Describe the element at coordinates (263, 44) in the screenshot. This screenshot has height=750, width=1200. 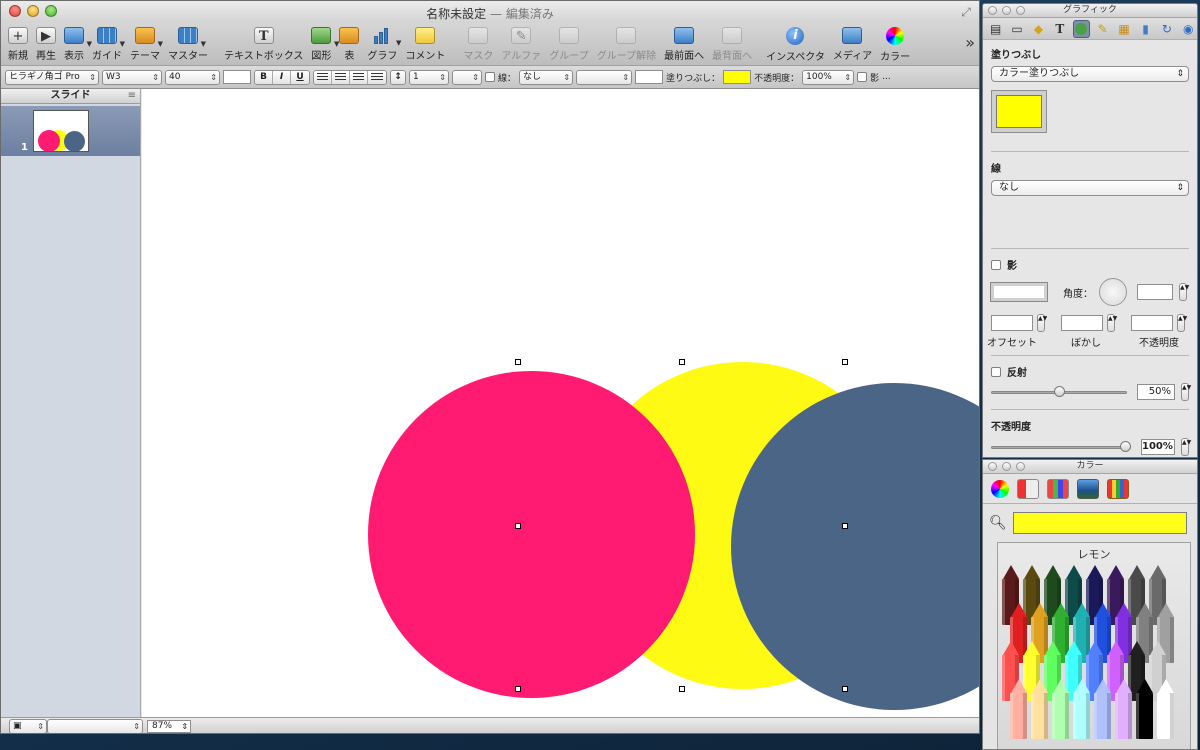
I see `textbox-button: T テキストボックス` at that location.